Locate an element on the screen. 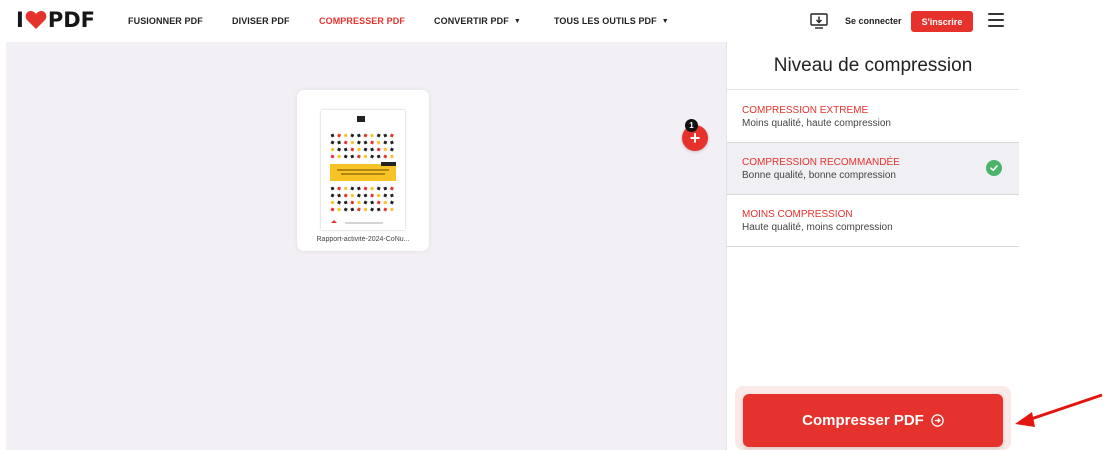 The width and height of the screenshot is (1104, 450). nav-compresser-pdf: COMPRESSER PDF is located at coordinates (362, 21).